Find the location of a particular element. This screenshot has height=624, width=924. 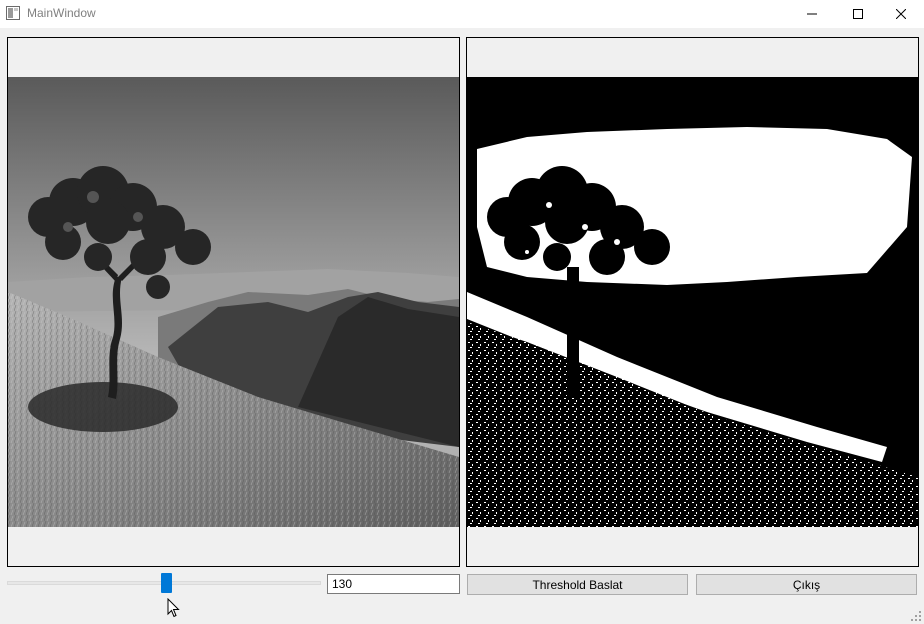

size-grip-icon is located at coordinates (916, 616).